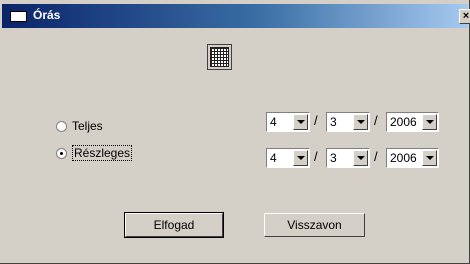  What do you see at coordinates (429, 158) in the screenshot?
I see `end-year-dropdown-icon` at bounding box center [429, 158].